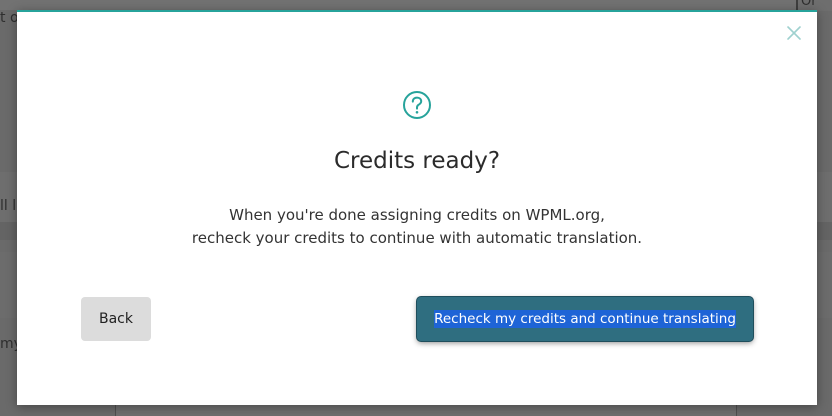  I want to click on back-button: Back, so click(116, 319).